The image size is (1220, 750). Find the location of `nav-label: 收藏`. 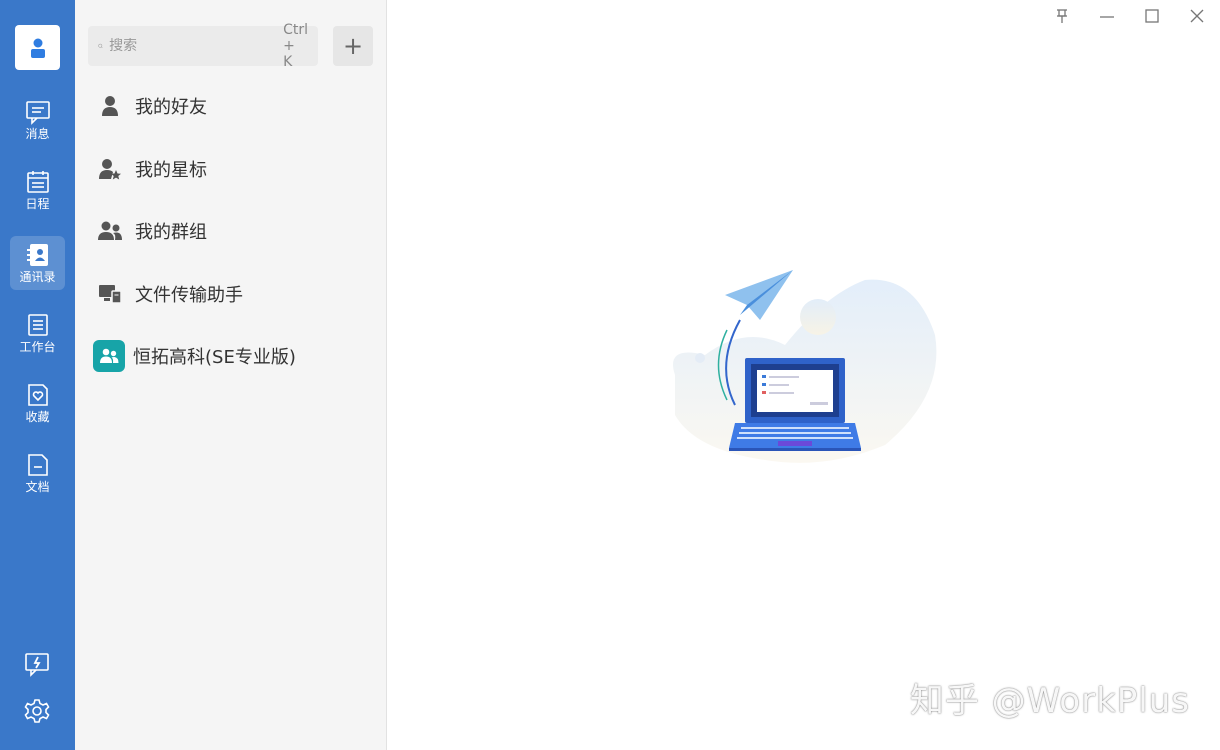

nav-label: 收藏 is located at coordinates (37, 417).